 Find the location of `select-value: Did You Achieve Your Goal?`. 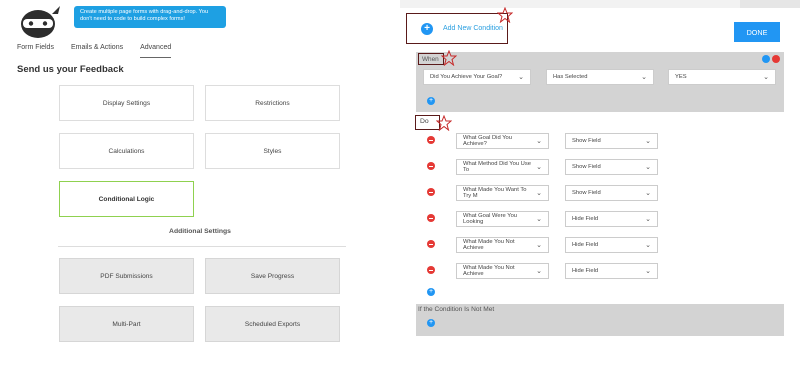

select-value: Did You Achieve Your Goal? is located at coordinates (466, 77).